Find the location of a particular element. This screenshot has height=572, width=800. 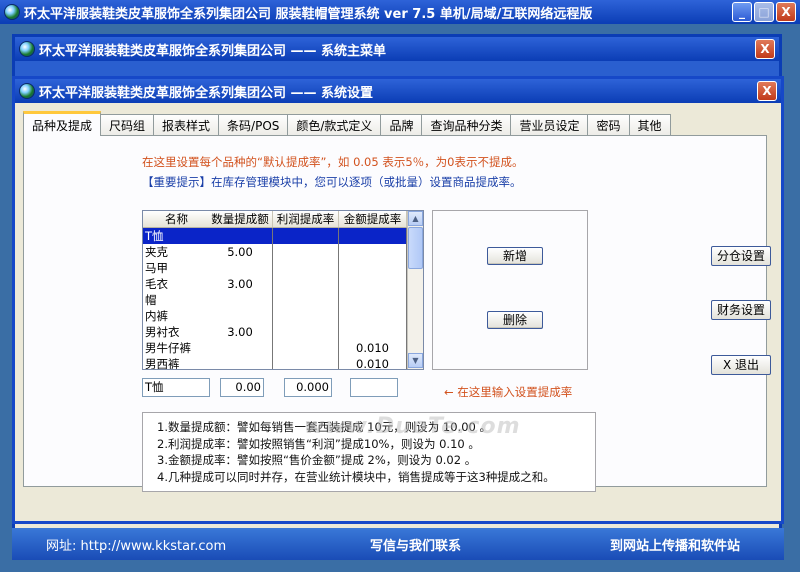

maximize-button: □ is located at coordinates (764, 12).